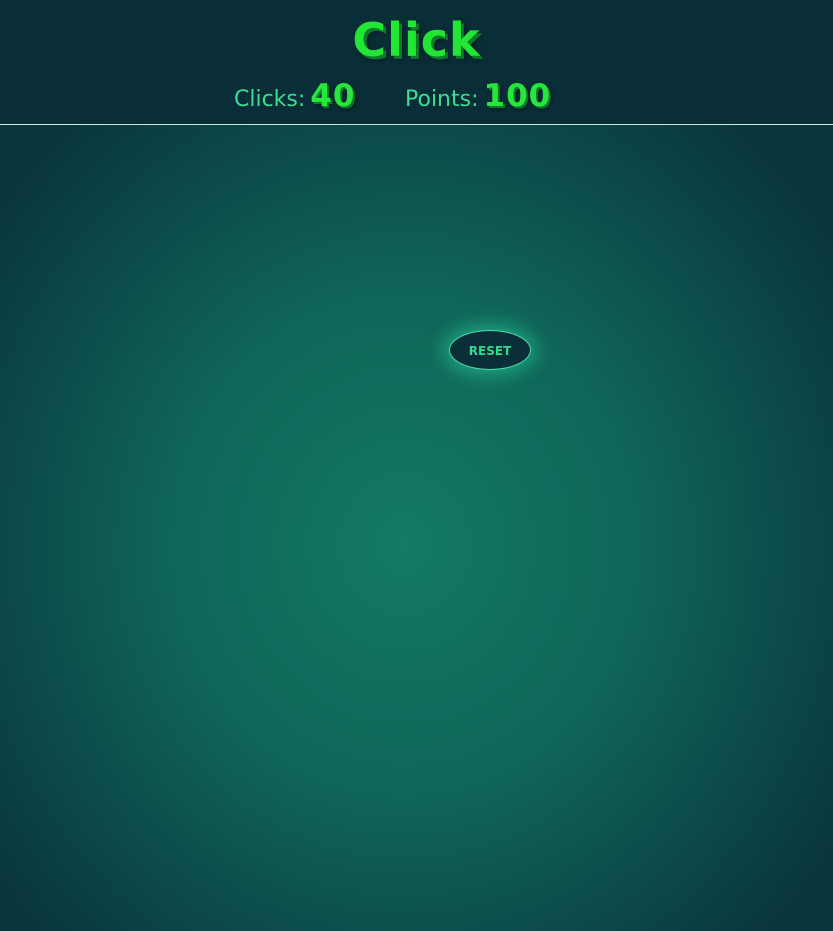 The width and height of the screenshot is (833, 931). Describe the element at coordinates (517, 96) in the screenshot. I see `points-value: 100` at that location.